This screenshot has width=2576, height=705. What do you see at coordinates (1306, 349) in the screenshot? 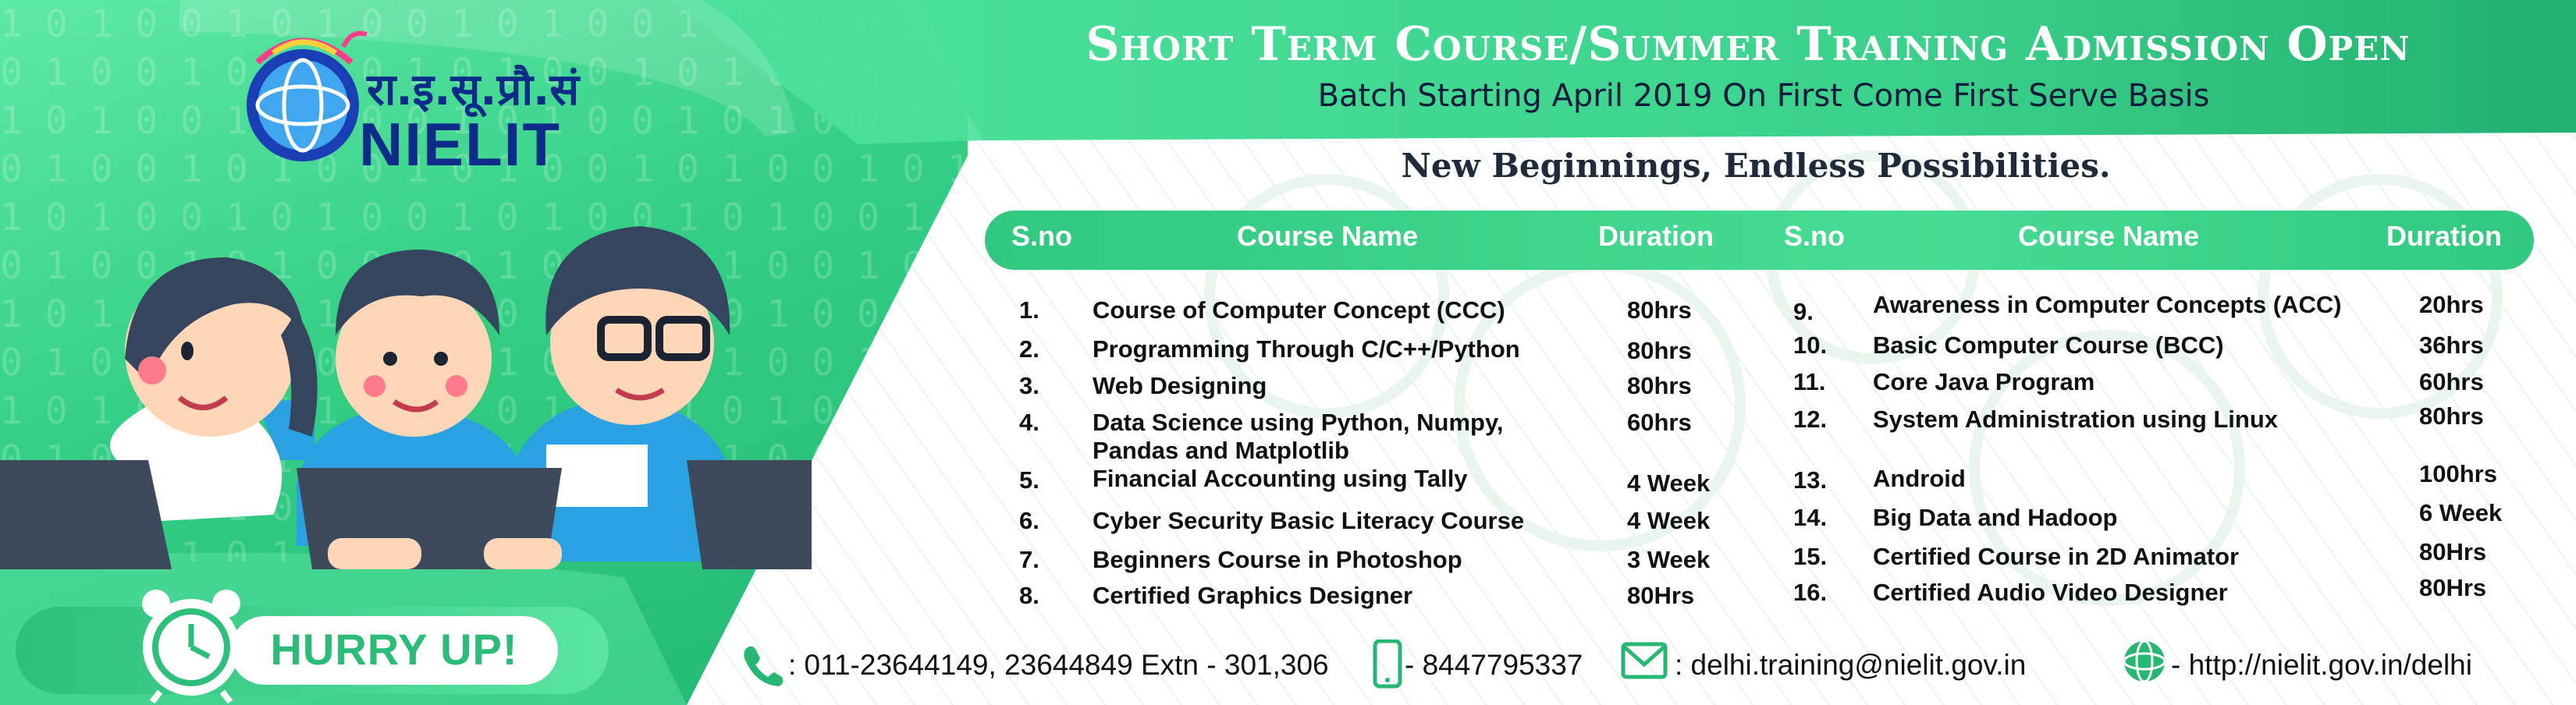
I see `course-name: Programming Through C/C++/Python` at bounding box center [1306, 349].